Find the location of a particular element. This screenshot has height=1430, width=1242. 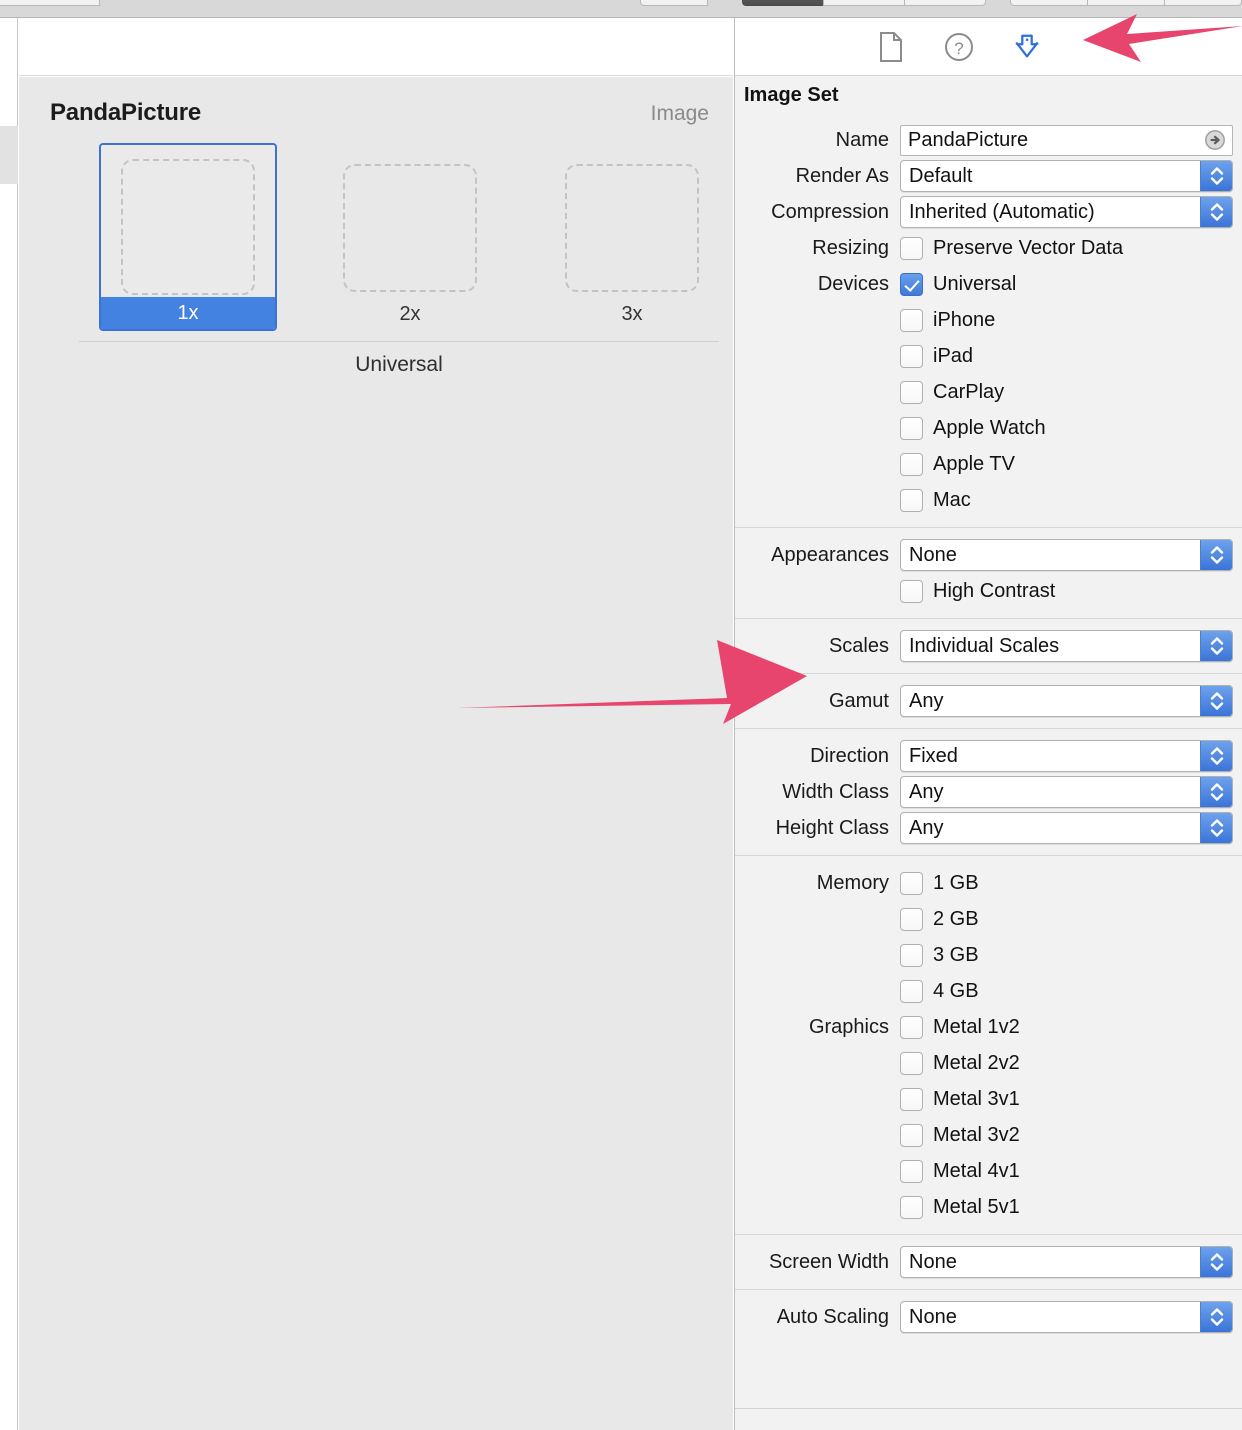

checkbox-label: Apple Watch is located at coordinates (989, 427).